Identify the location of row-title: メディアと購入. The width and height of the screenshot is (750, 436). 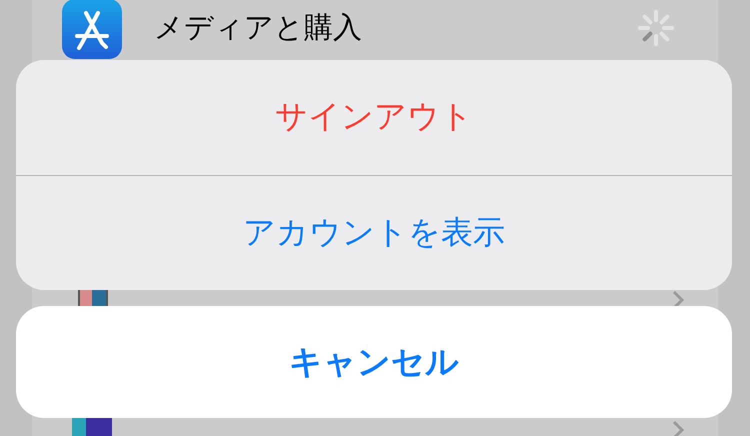
(258, 27).